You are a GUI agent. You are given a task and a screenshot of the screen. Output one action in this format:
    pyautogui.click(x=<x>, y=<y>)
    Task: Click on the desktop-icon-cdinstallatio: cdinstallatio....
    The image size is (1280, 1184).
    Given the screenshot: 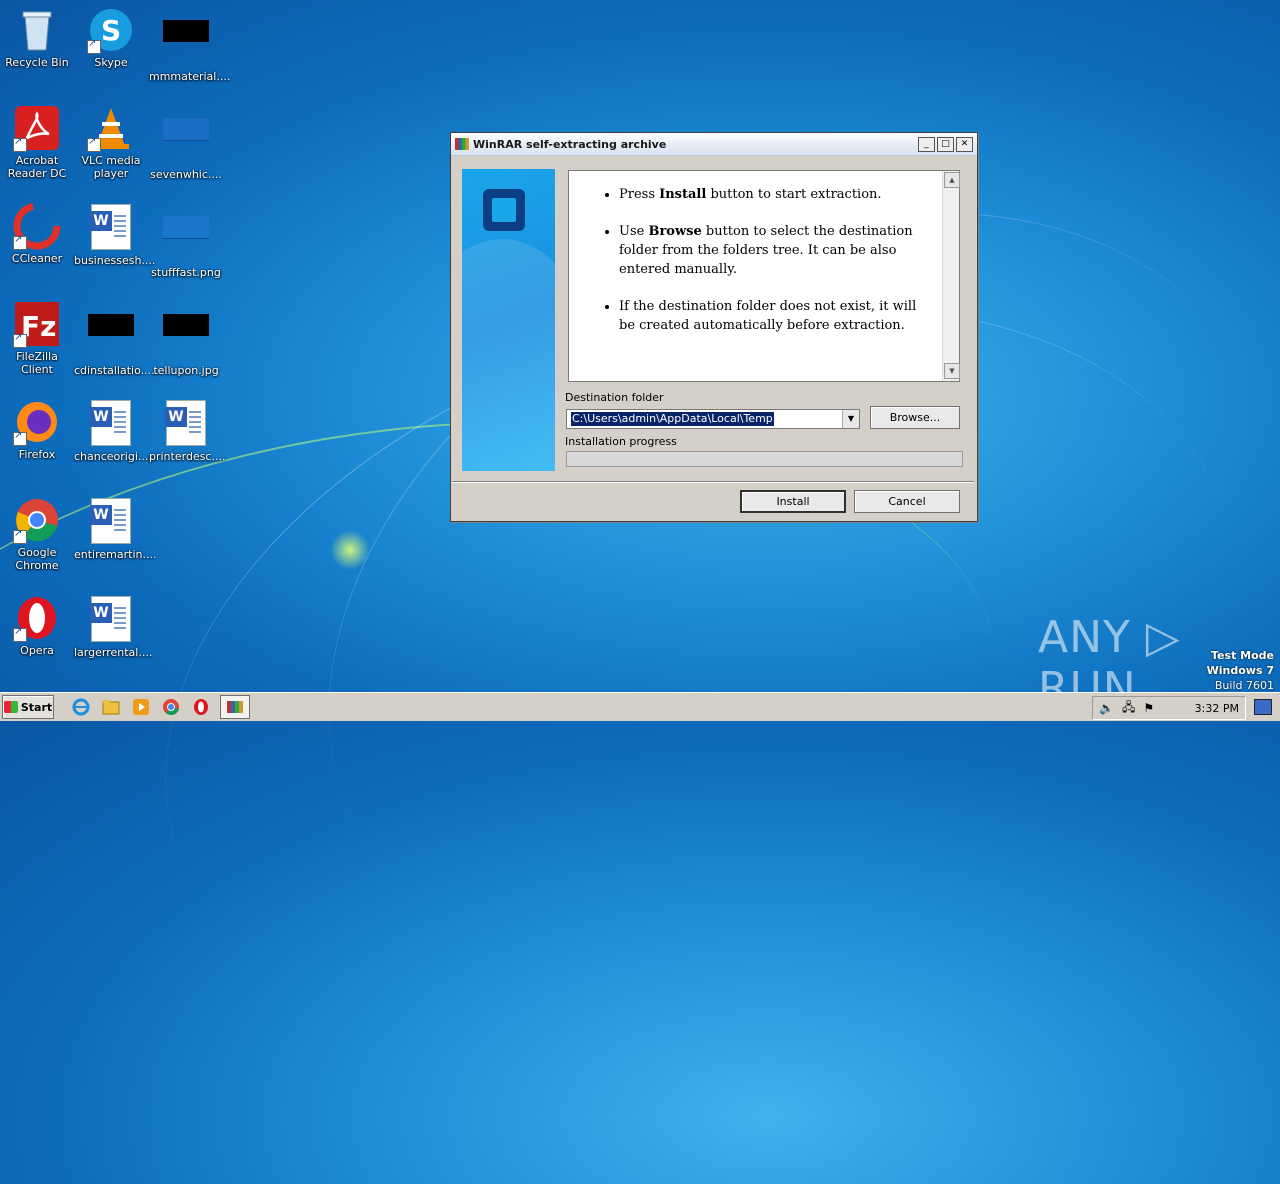 What is the action you would take?
    pyautogui.click(x=114, y=338)
    